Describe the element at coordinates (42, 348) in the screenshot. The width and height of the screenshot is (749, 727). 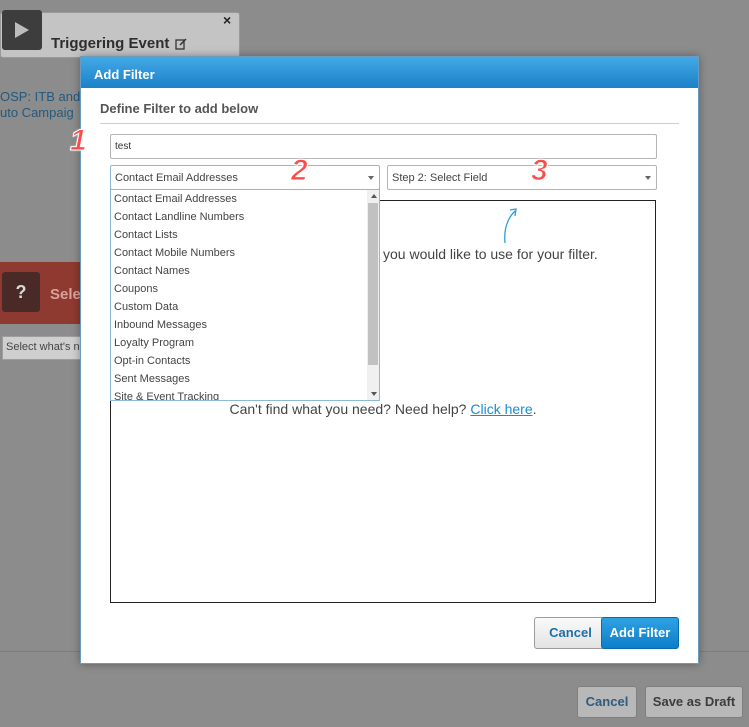
I see `next-step-select: Select what's ne` at that location.